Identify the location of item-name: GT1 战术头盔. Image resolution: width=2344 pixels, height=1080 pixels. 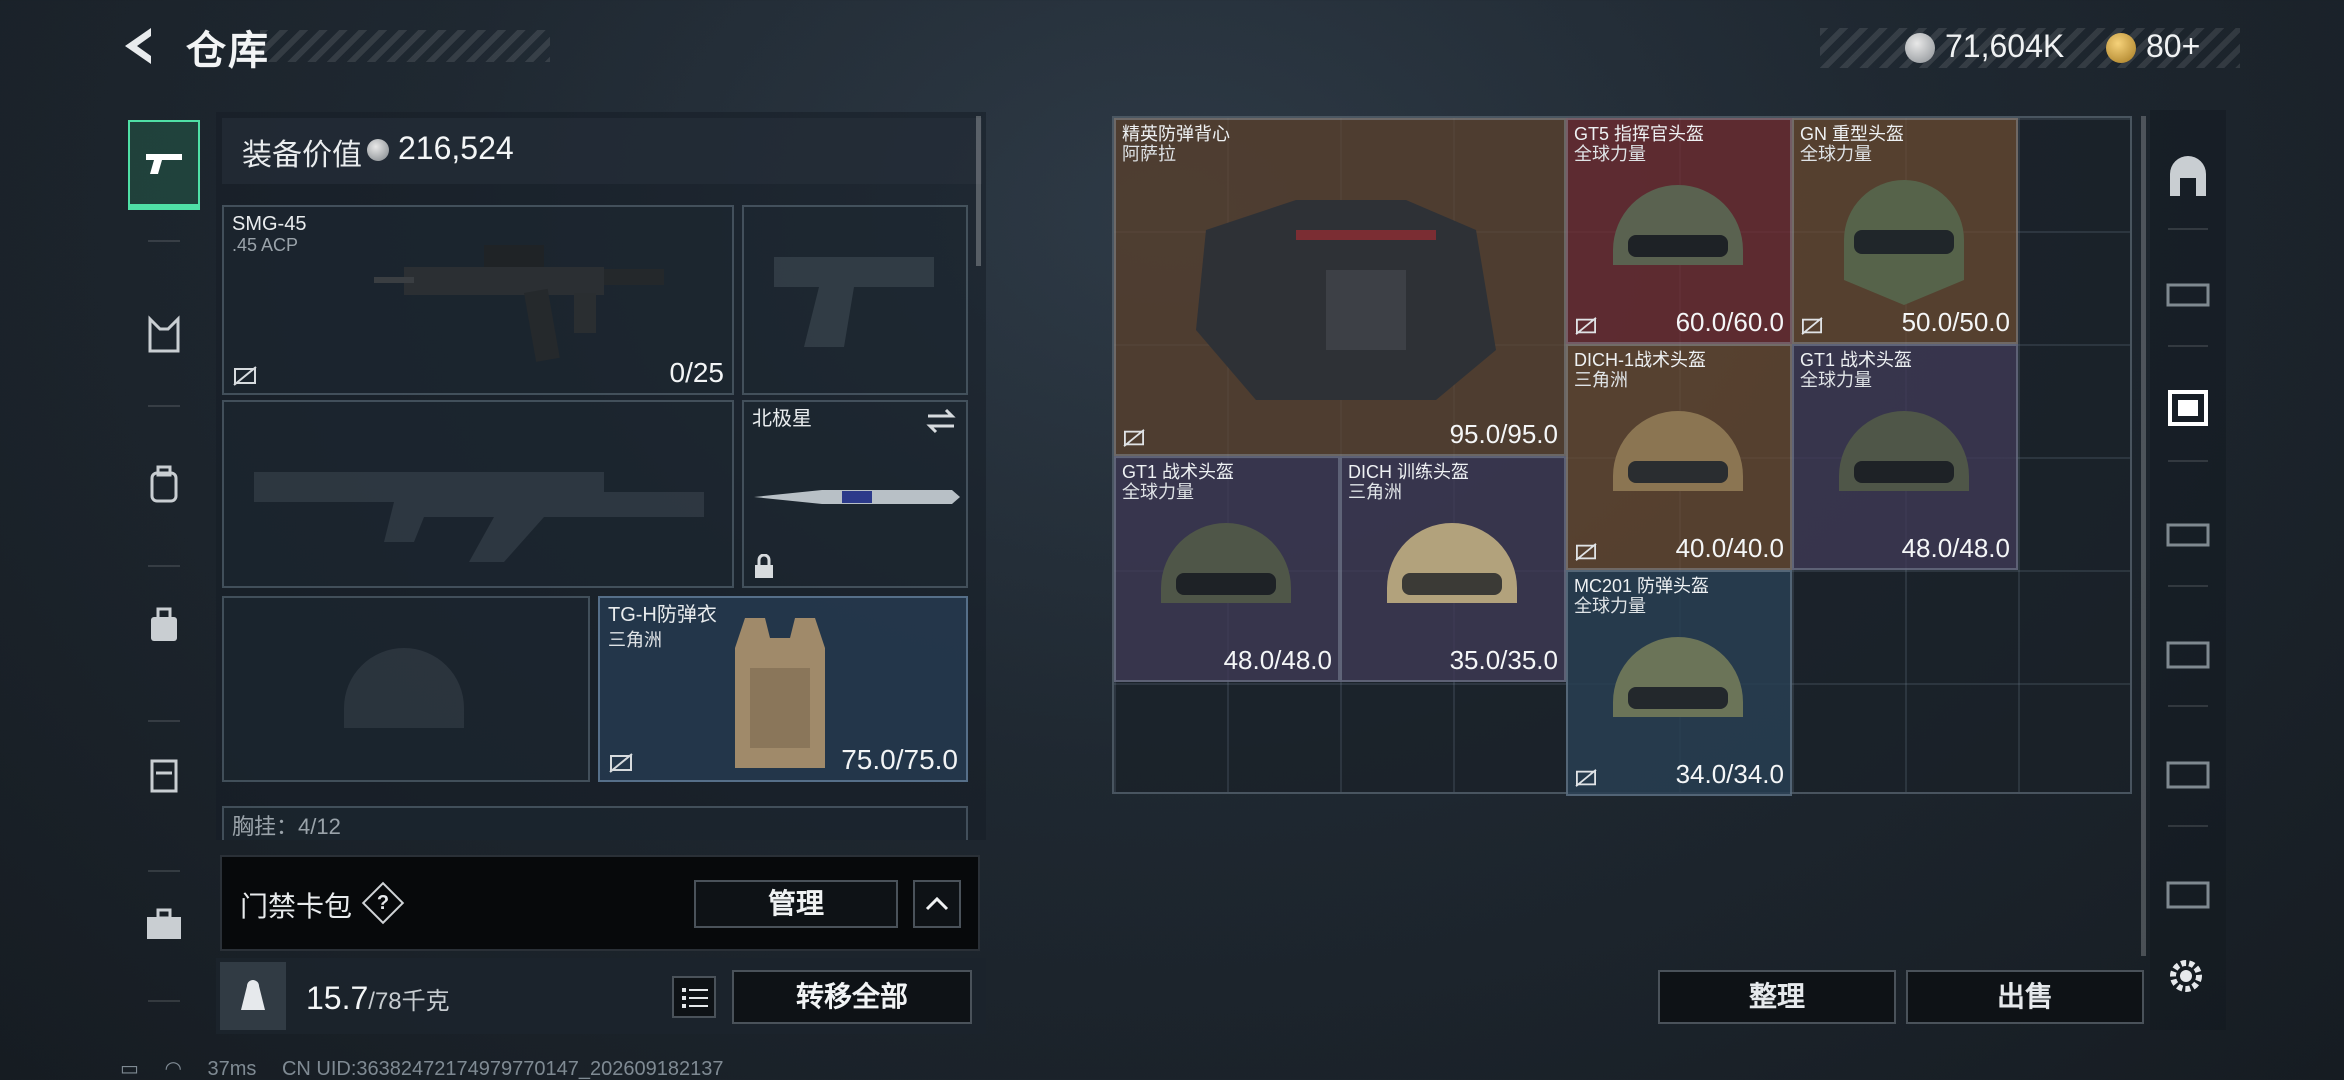
(1178, 472).